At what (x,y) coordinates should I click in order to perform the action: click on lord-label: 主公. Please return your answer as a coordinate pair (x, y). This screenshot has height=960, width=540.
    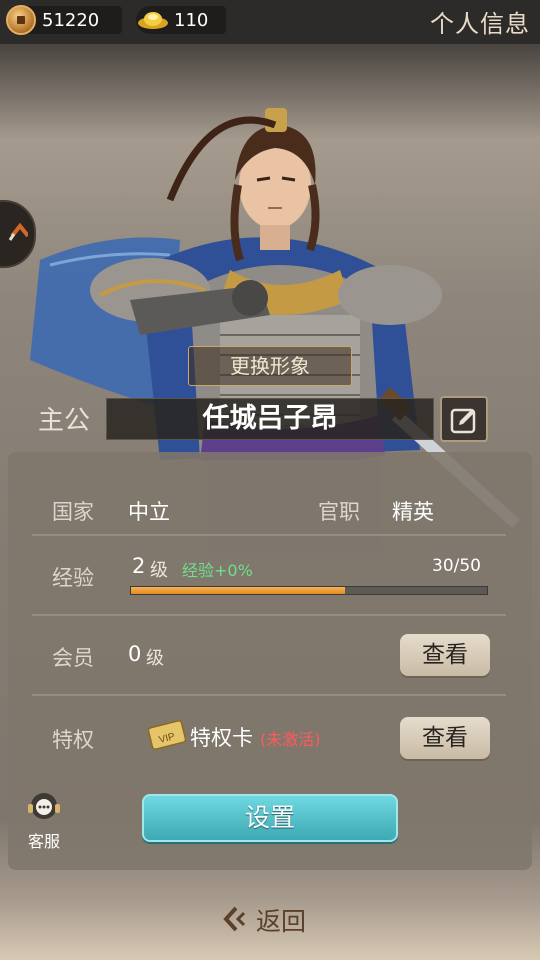
    Looking at the image, I should click on (64, 421).